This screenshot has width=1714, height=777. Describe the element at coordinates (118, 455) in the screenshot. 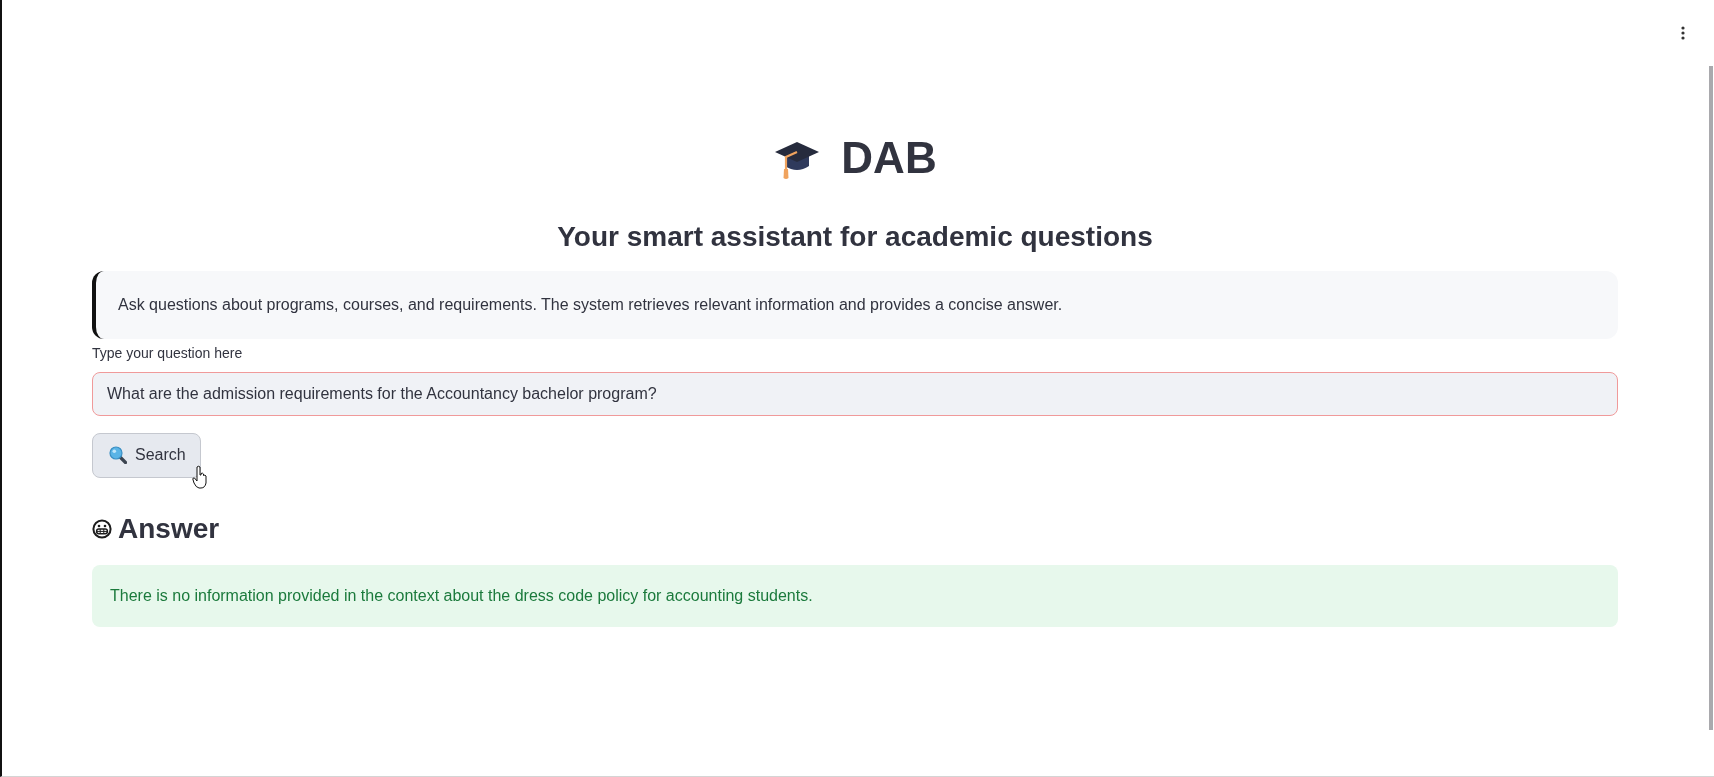

I see `search-icon` at that location.